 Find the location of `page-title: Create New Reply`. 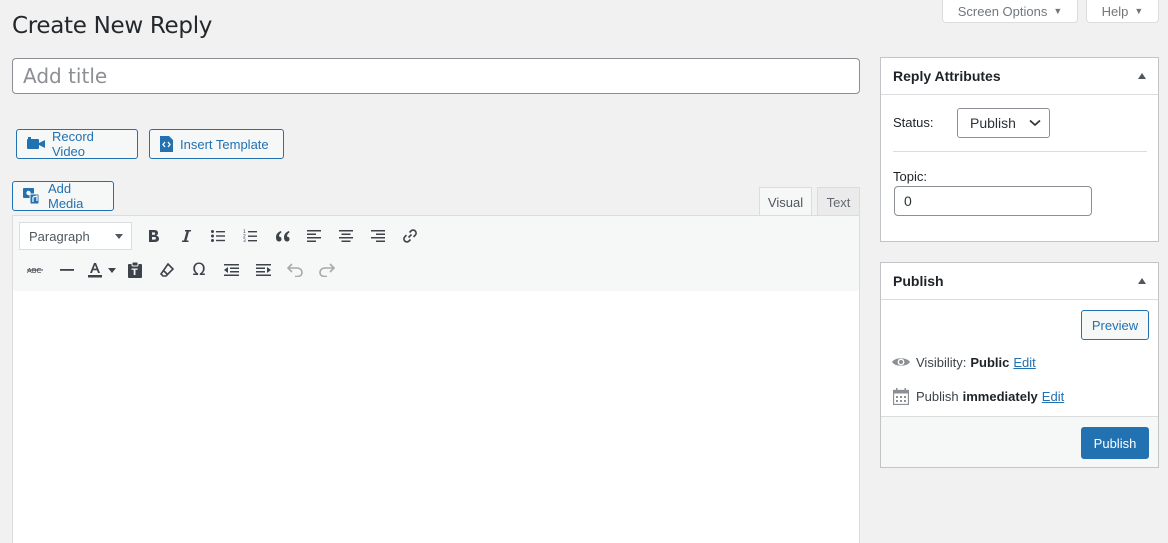

page-title: Create New Reply is located at coordinates (112, 26).